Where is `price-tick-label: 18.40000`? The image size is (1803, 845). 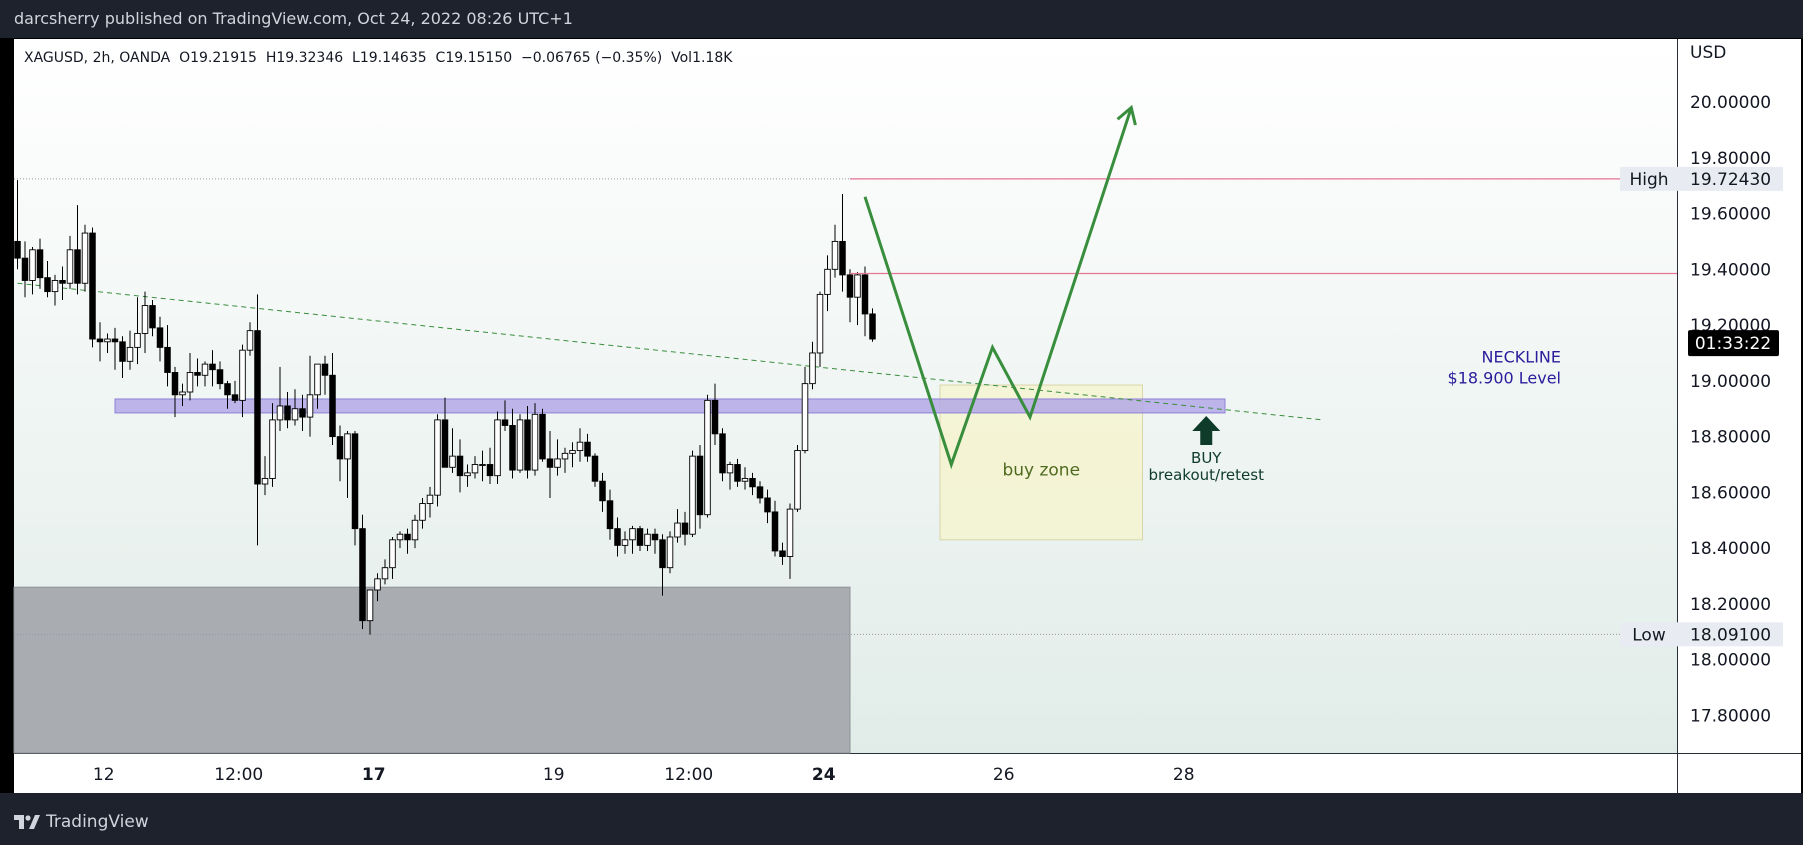
price-tick-label: 18.40000 is located at coordinates (1730, 549).